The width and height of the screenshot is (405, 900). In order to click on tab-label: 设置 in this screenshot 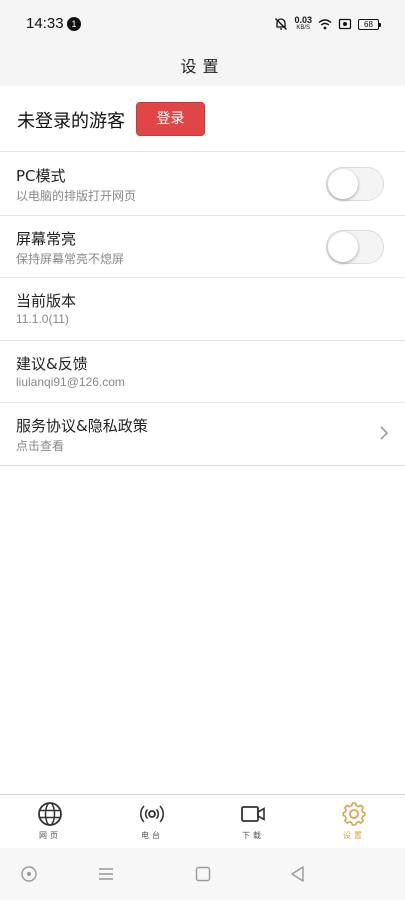, I will do `click(354, 835)`.